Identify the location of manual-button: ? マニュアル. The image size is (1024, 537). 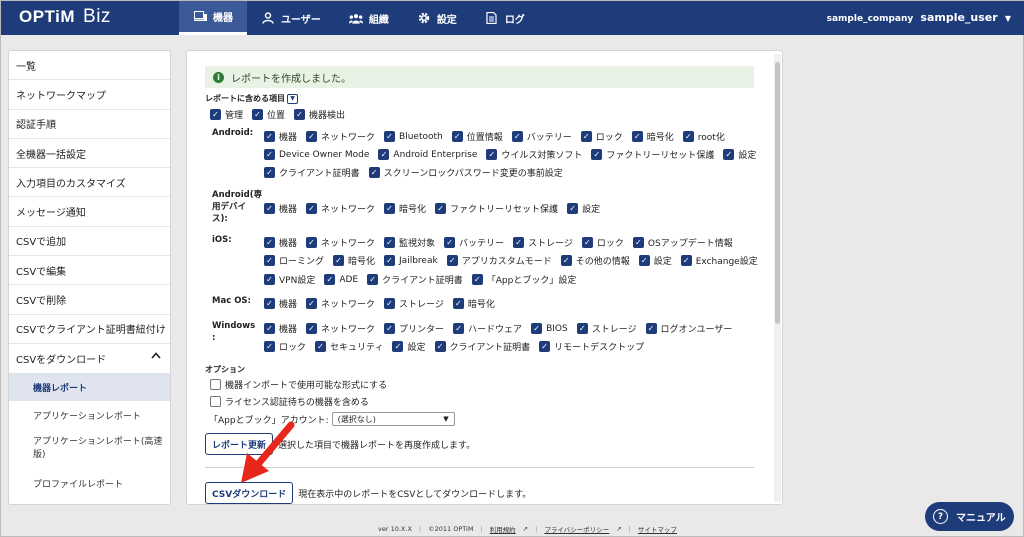
(969, 516).